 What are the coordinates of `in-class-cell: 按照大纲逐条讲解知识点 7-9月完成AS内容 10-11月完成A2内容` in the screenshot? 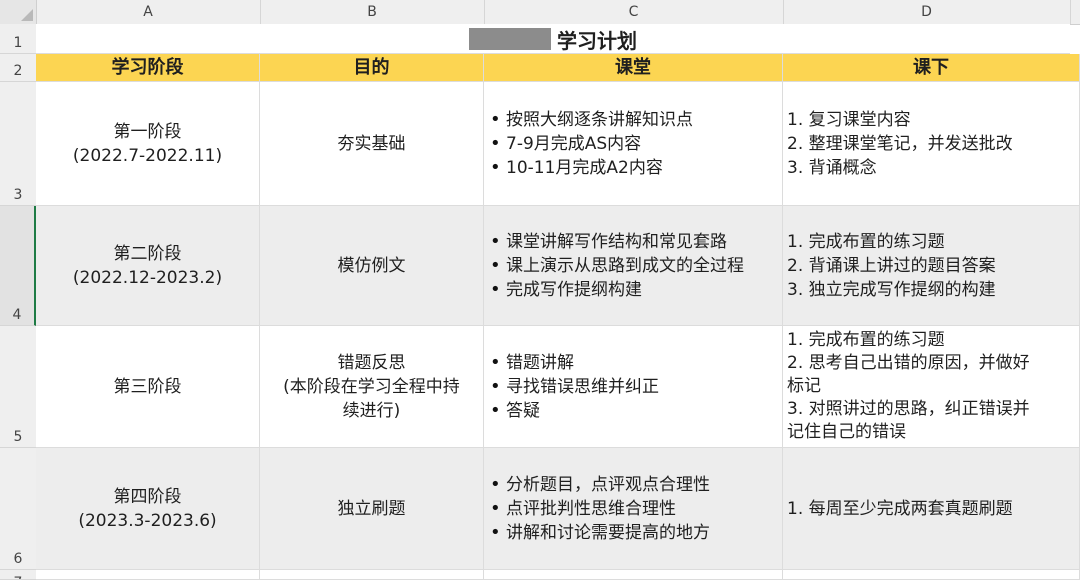 It's located at (633, 144).